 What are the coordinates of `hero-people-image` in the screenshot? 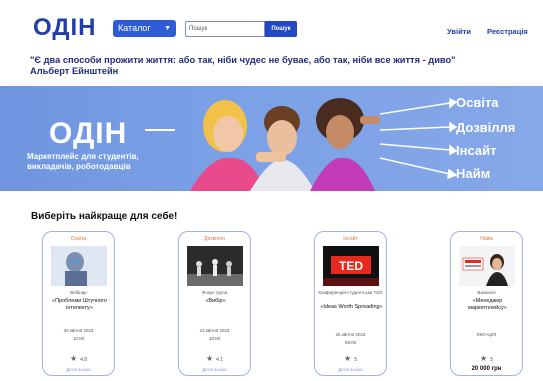 It's located at (285, 144).